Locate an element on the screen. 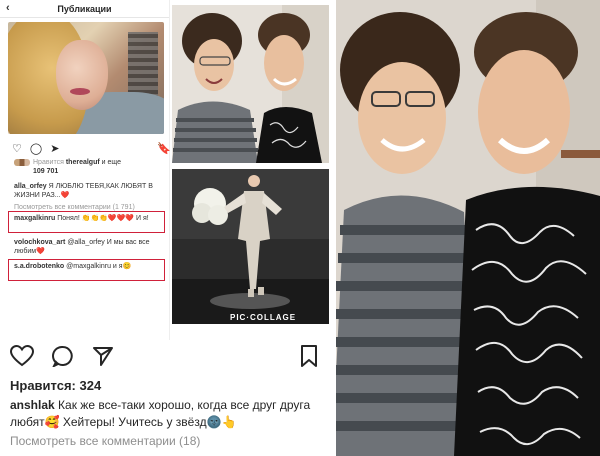 The width and height of the screenshot is (600, 456). likes-summary: Нравится therealguf и еще 109 701 is located at coordinates (89, 167).